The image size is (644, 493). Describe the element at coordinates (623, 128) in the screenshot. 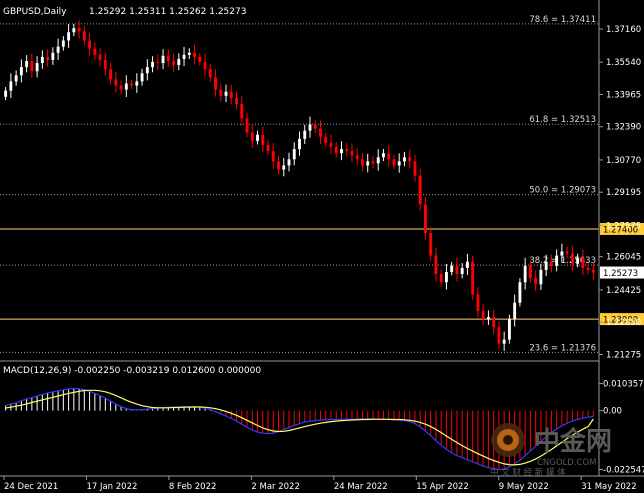

I see `price-tick-label-3: 1.32390` at that location.